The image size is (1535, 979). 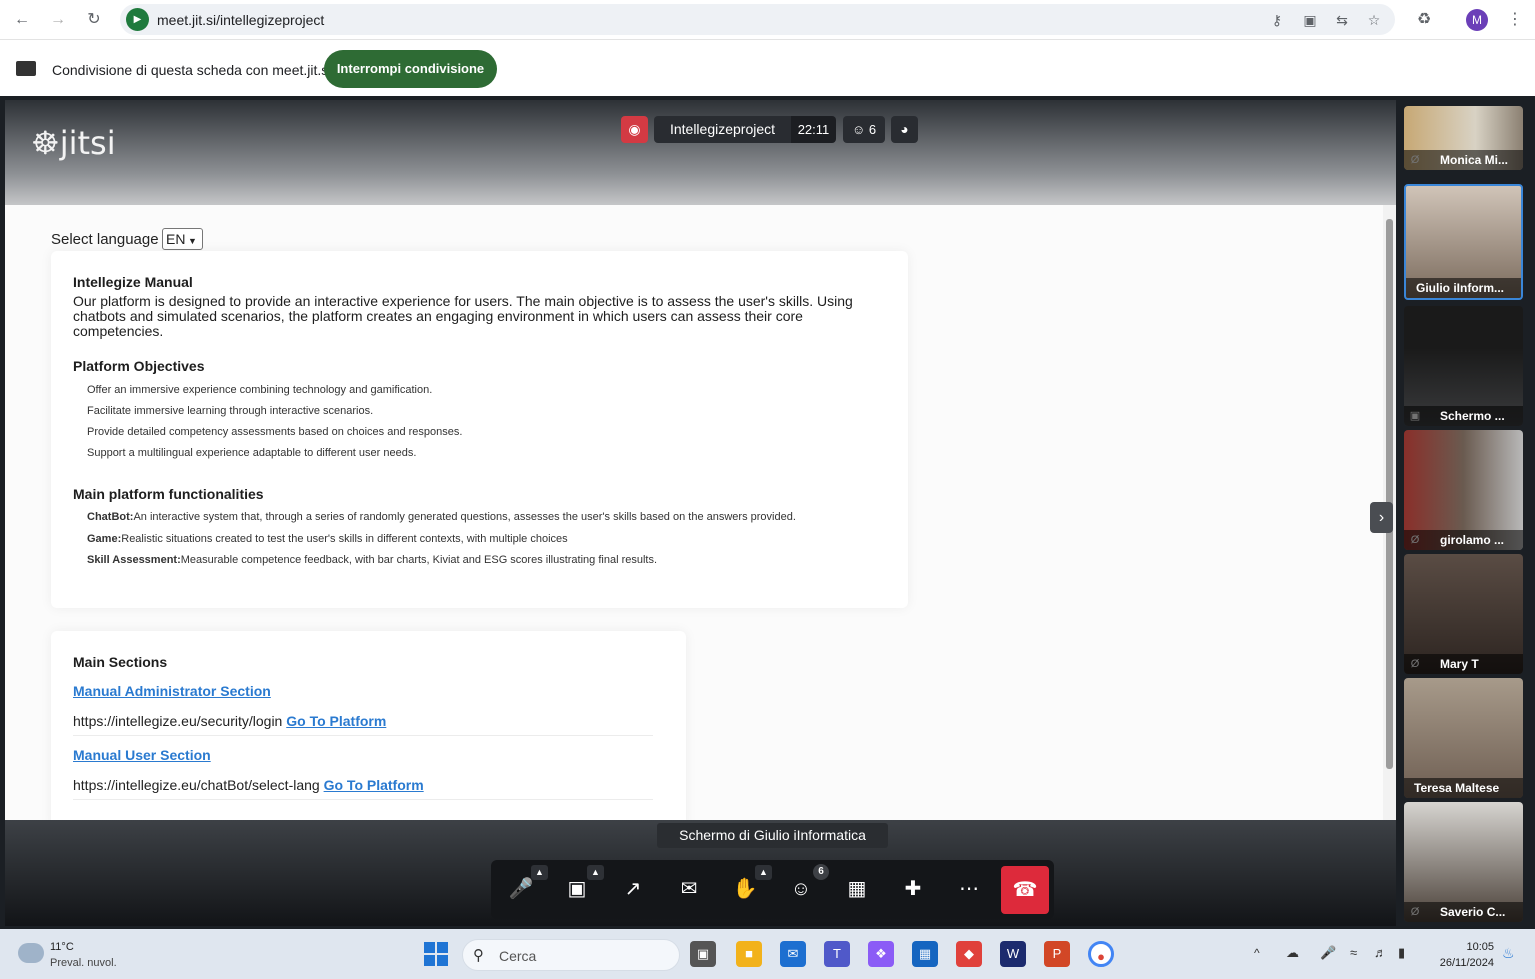 What do you see at coordinates (336, 721) in the screenshot?
I see `admin-go-to-platform-link: Go To Platform` at bounding box center [336, 721].